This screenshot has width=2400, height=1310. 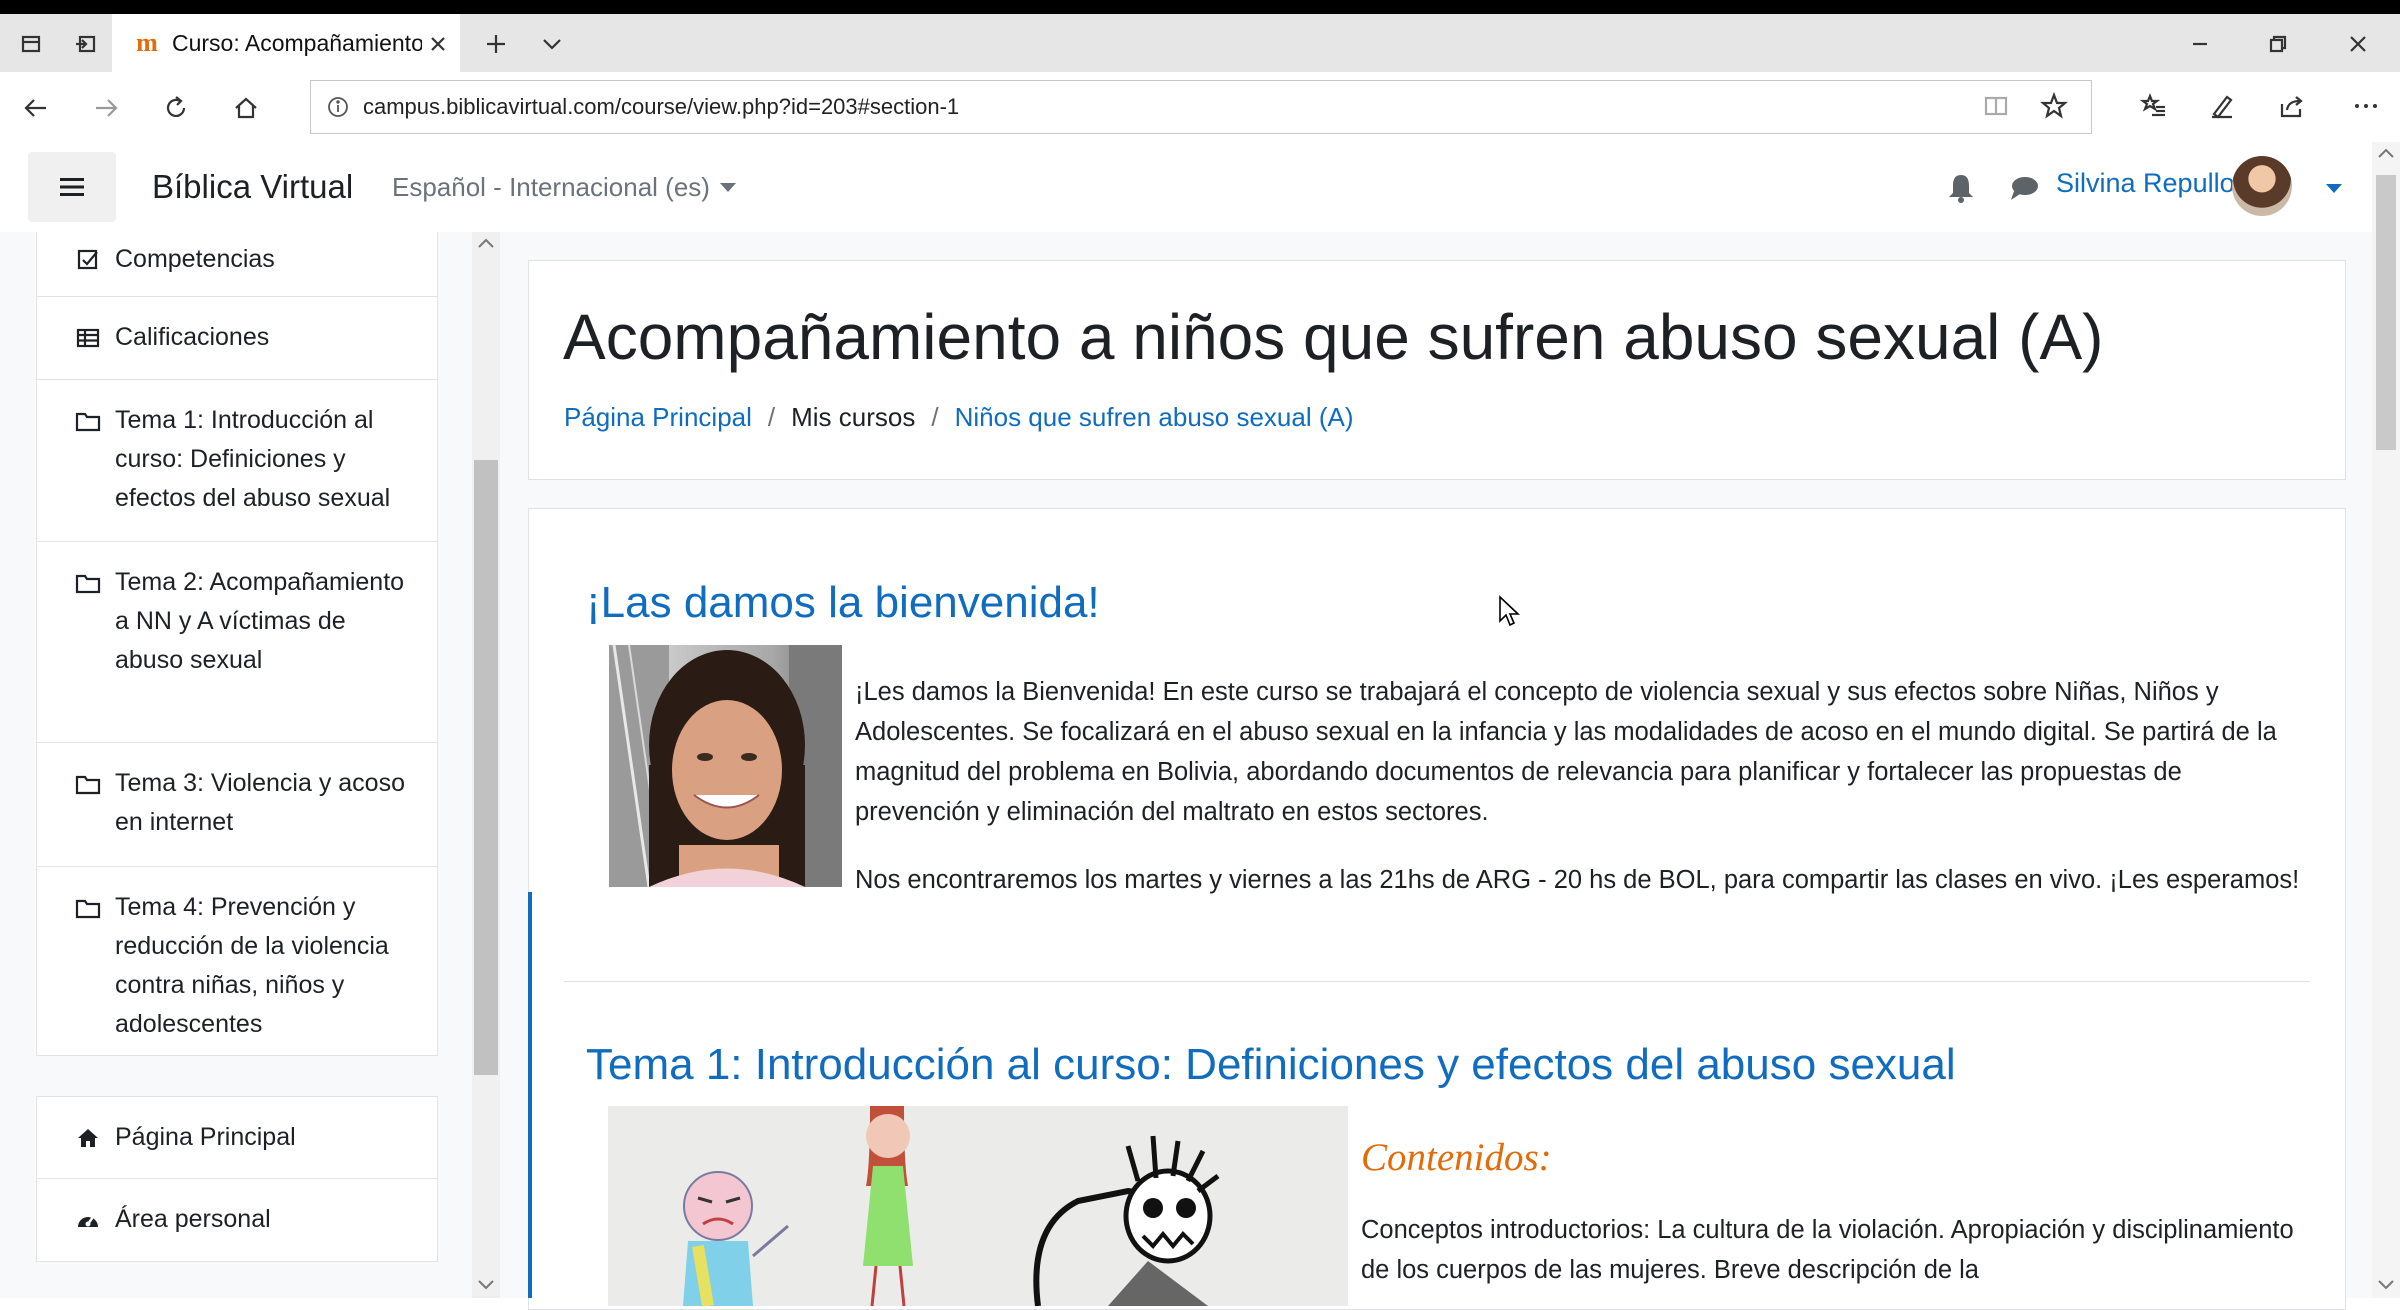 I want to click on tema-1-illustration, so click(x=978, y=1206).